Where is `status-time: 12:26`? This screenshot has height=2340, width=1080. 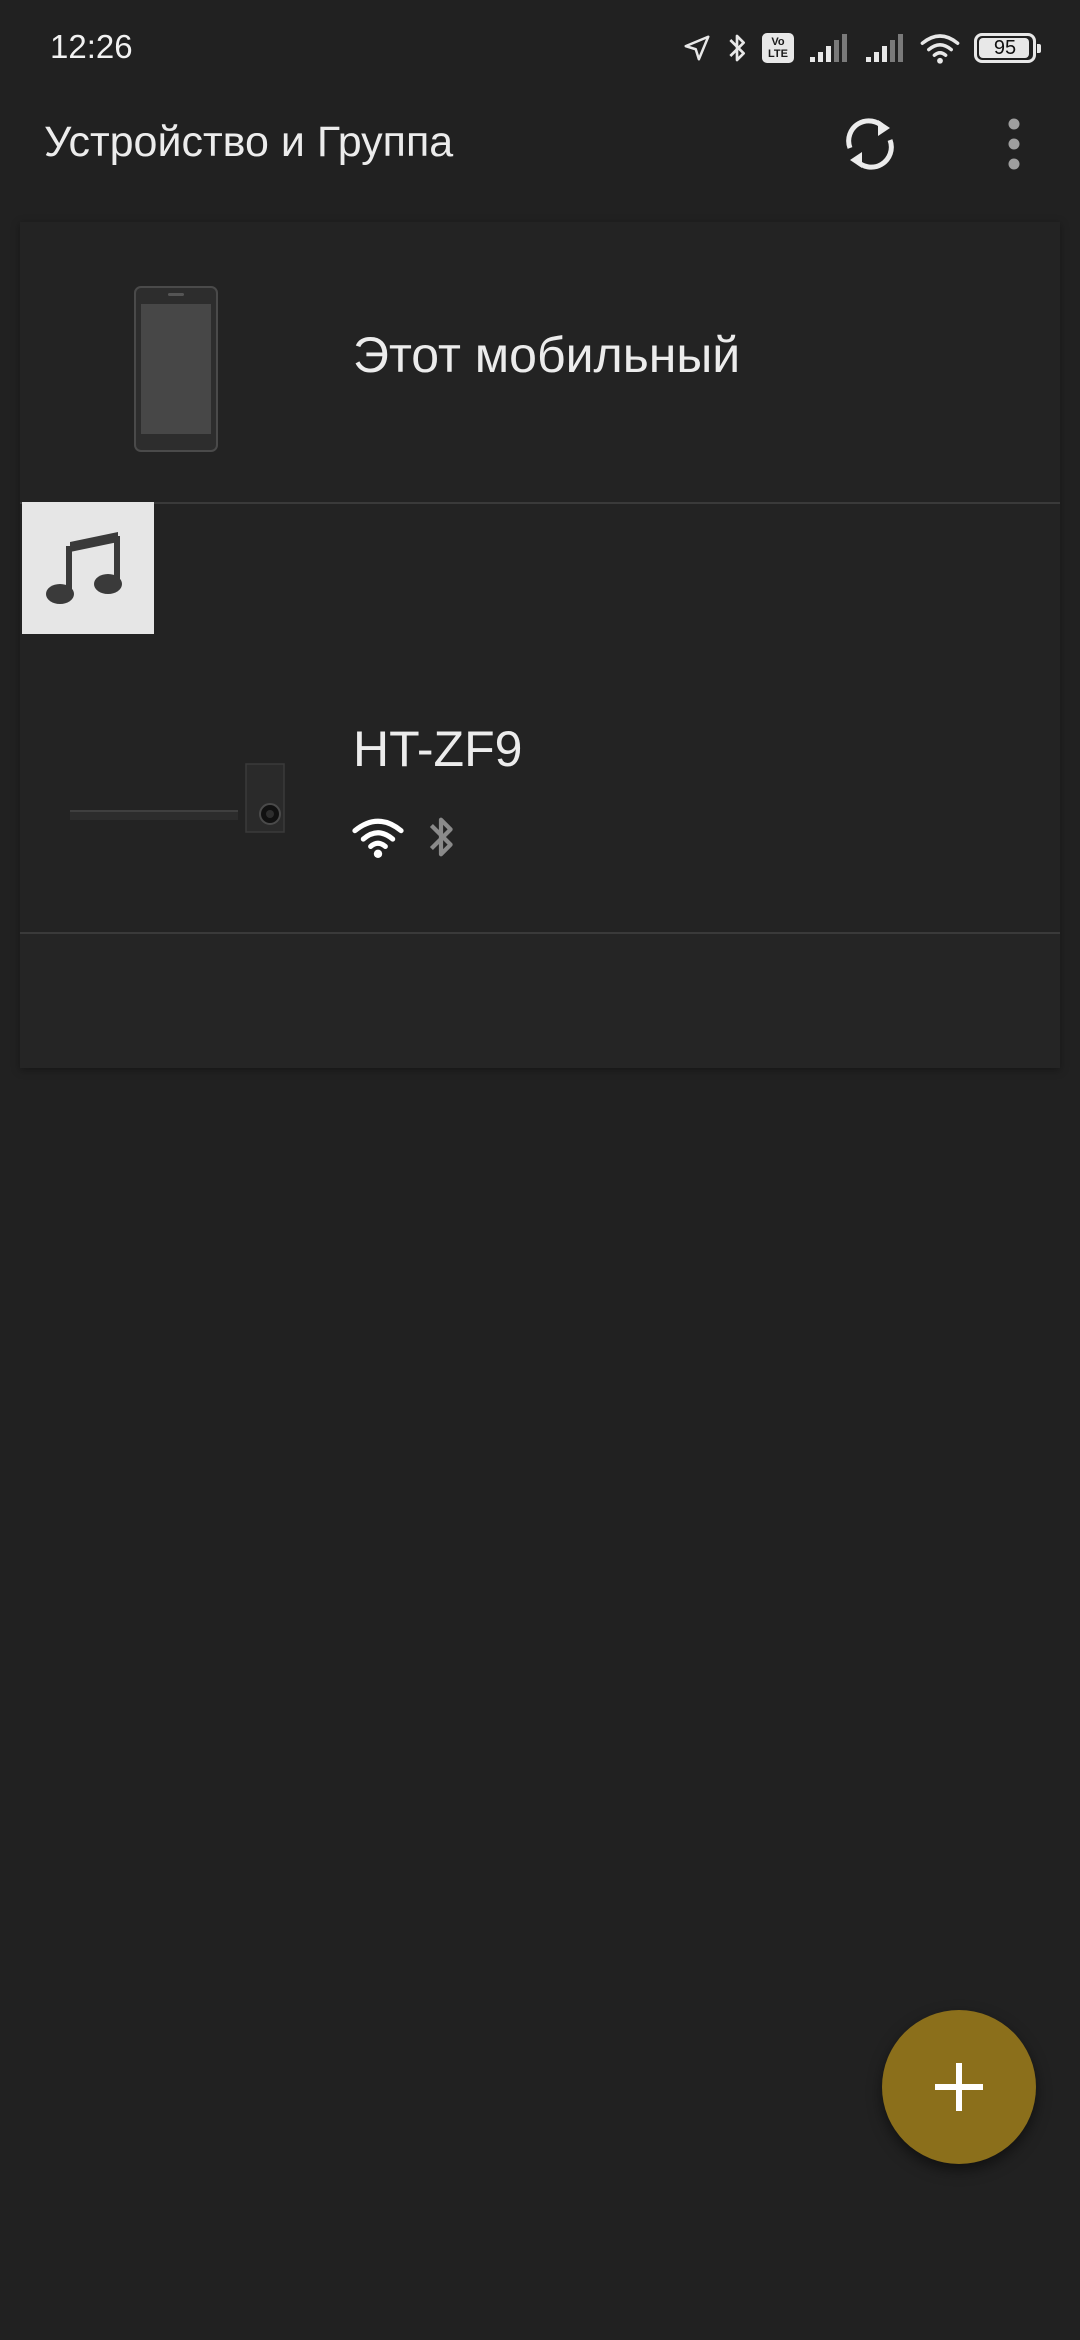
status-time: 12:26 is located at coordinates (91, 46).